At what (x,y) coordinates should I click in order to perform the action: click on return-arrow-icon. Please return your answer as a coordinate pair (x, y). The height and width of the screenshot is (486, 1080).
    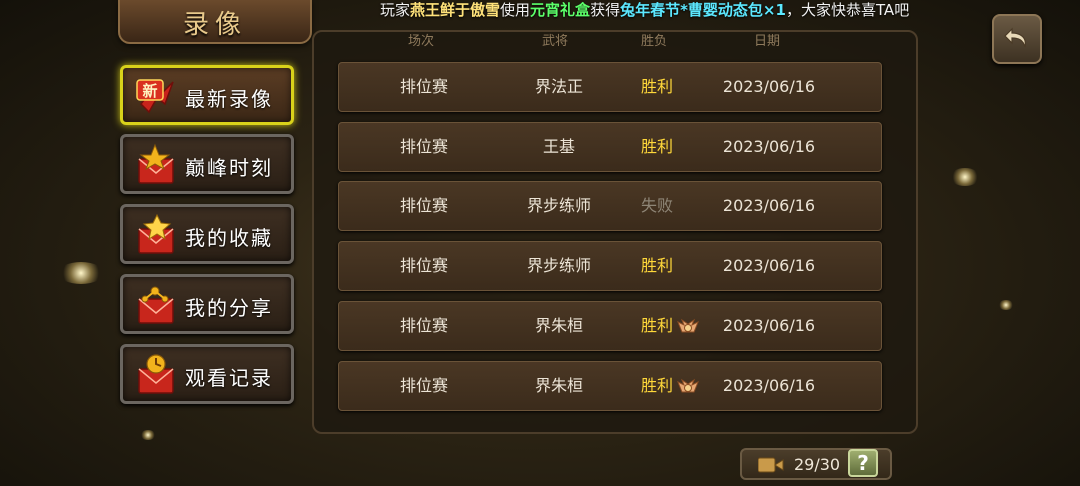
    Looking at the image, I should click on (1015, 37).